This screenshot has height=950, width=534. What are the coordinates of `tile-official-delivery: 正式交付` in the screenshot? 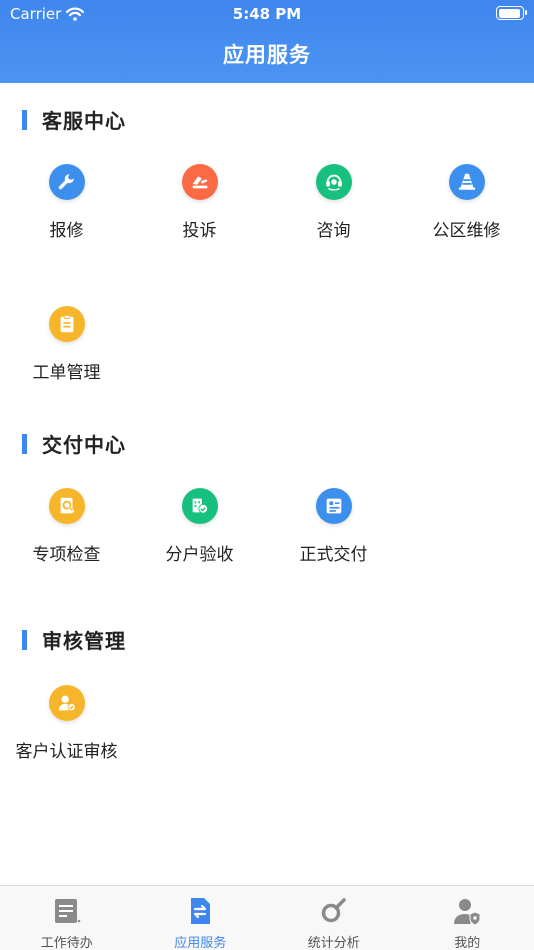 It's located at (333, 543).